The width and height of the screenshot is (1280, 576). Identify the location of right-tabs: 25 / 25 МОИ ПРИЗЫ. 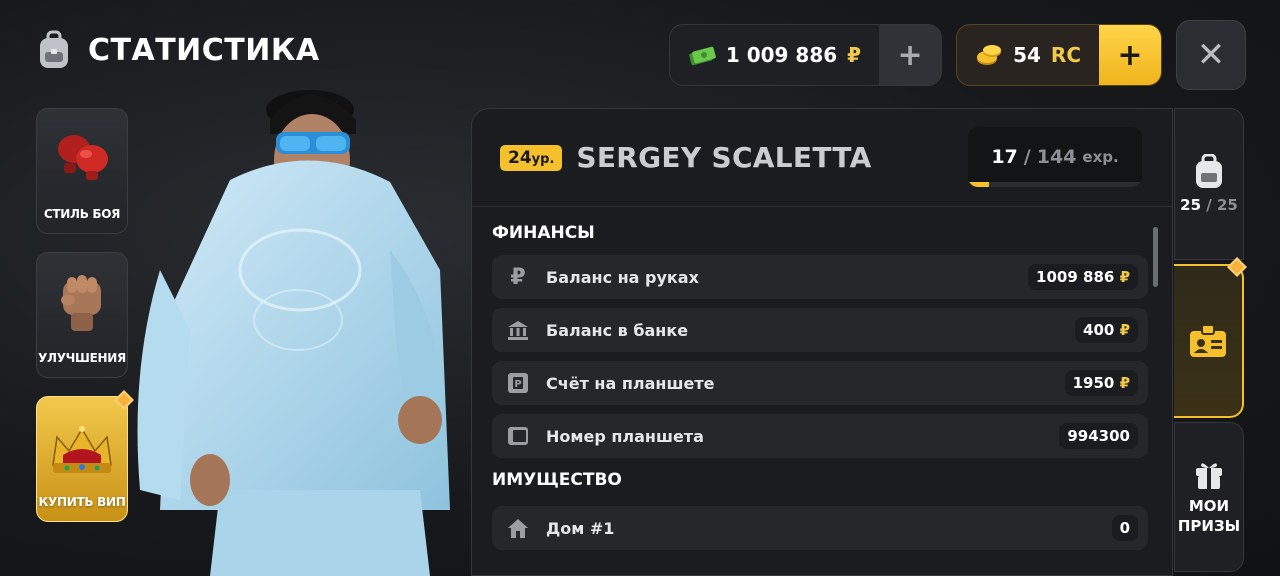
(1210, 342).